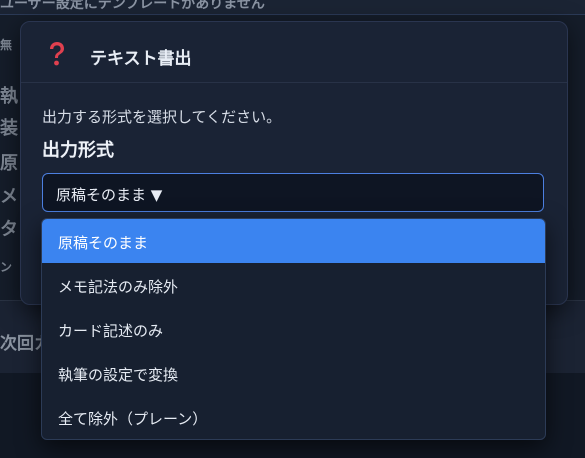 This screenshot has height=458, width=585. Describe the element at coordinates (109, 195) in the screenshot. I see `output-format-select-value: 原稿そのまま ▼` at that location.